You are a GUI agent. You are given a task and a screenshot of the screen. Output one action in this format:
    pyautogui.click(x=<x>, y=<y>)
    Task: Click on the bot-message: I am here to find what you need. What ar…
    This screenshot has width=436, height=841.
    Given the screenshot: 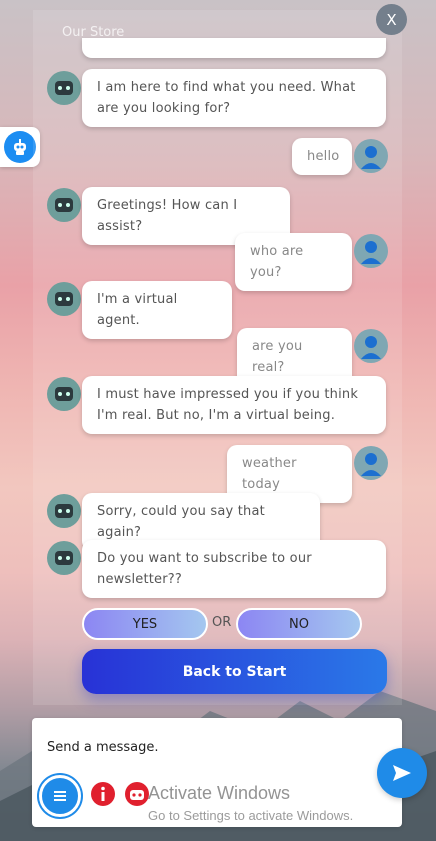 What is the action you would take?
    pyautogui.click(x=234, y=98)
    